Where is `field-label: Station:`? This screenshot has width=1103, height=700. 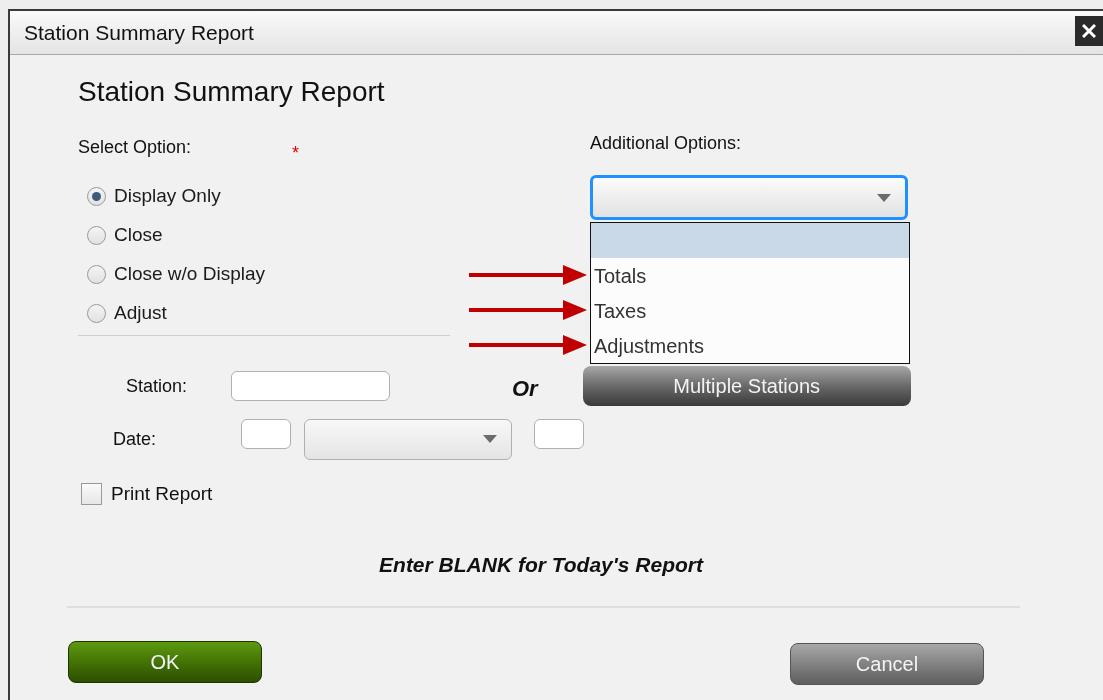
field-label: Station: is located at coordinates (157, 386).